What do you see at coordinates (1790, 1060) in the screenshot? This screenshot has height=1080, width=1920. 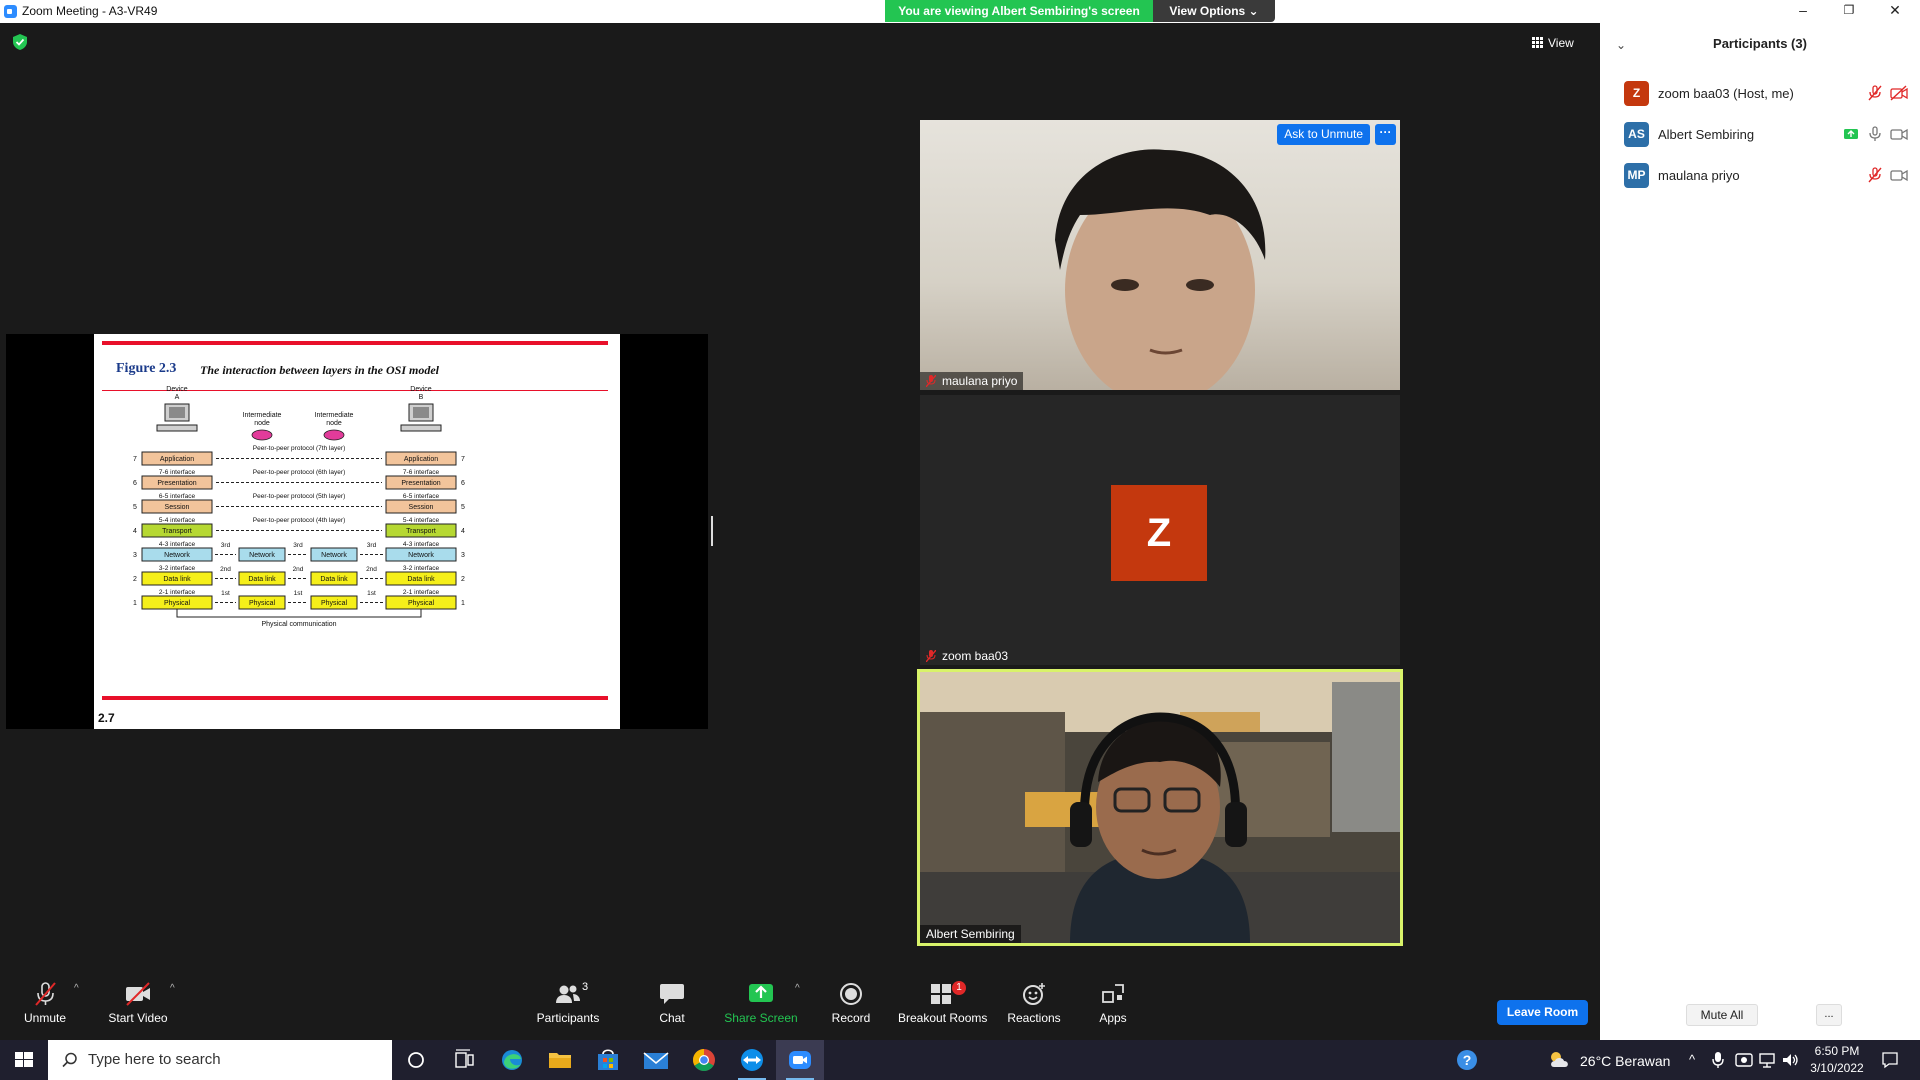 I see `volume-icon` at bounding box center [1790, 1060].